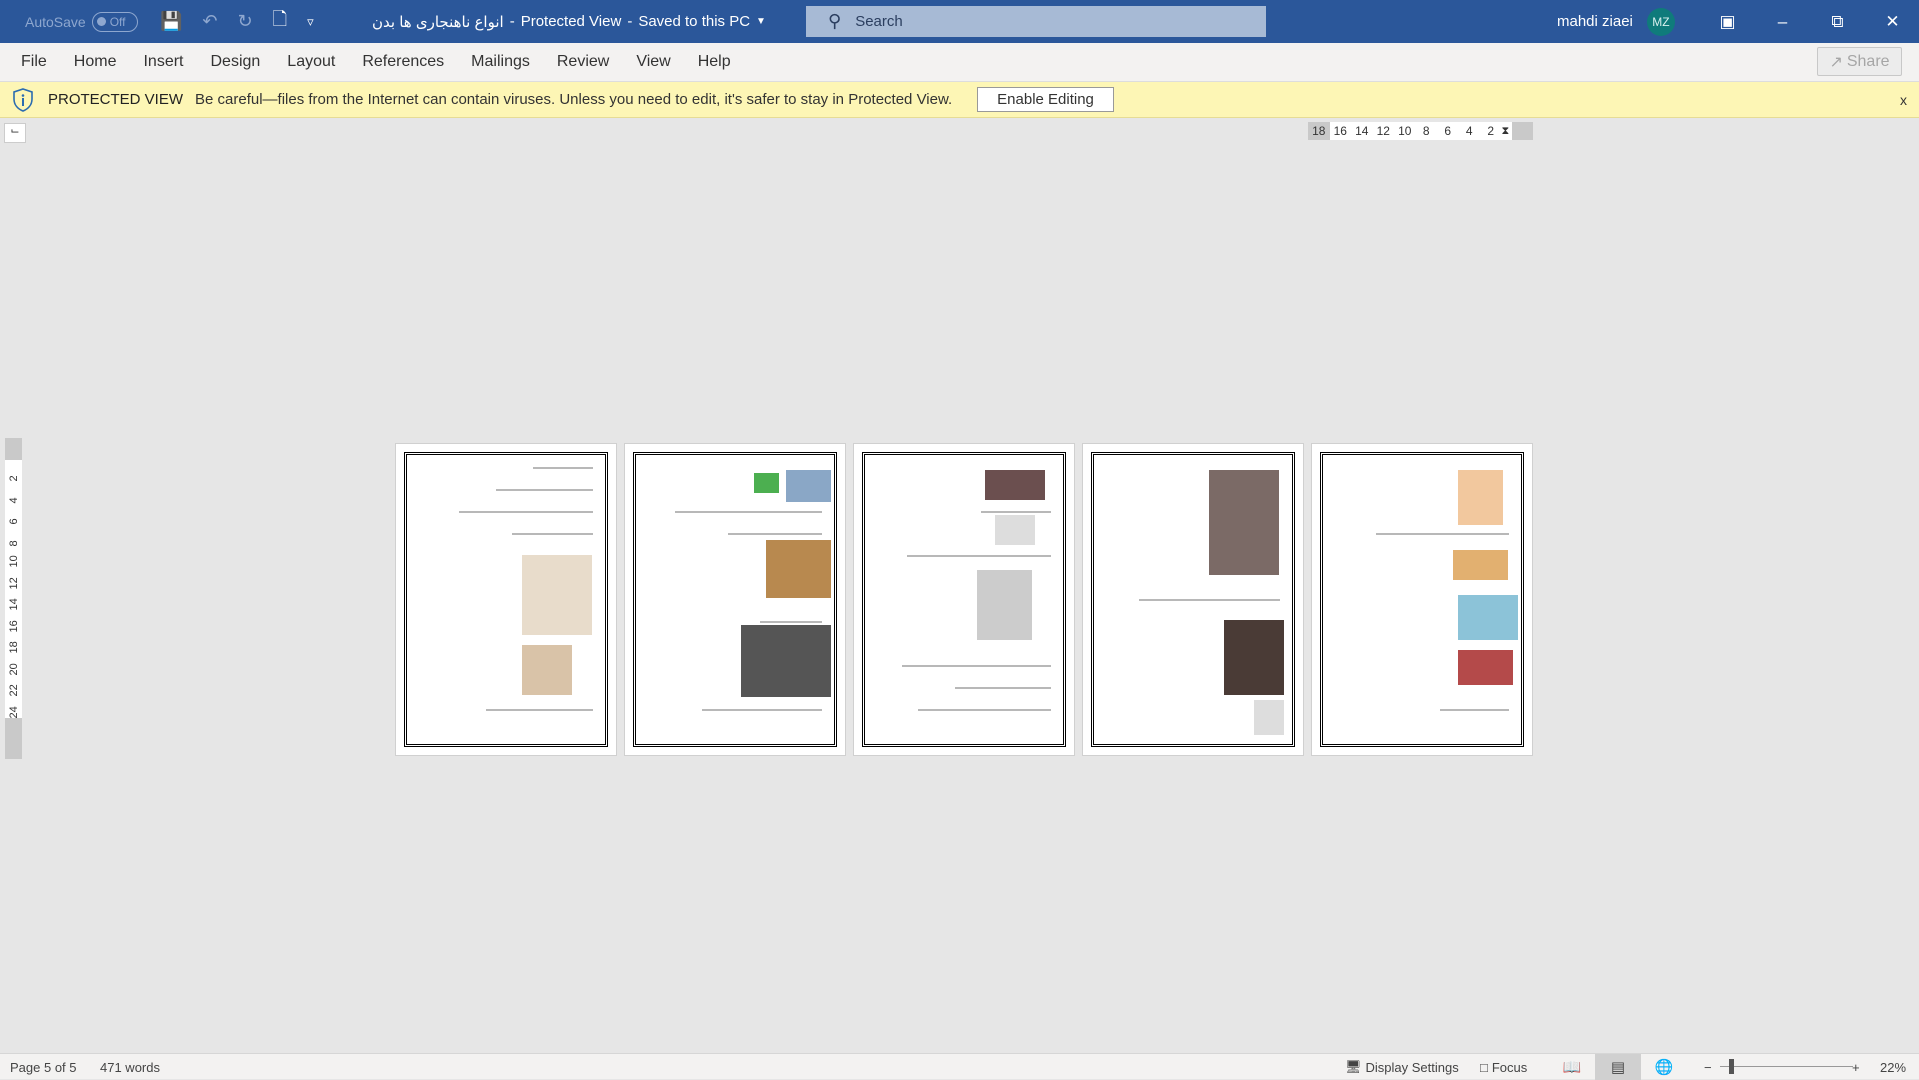 The height and width of the screenshot is (1080, 1919). I want to click on account: mahdi ziaei MZ, so click(1616, 21).